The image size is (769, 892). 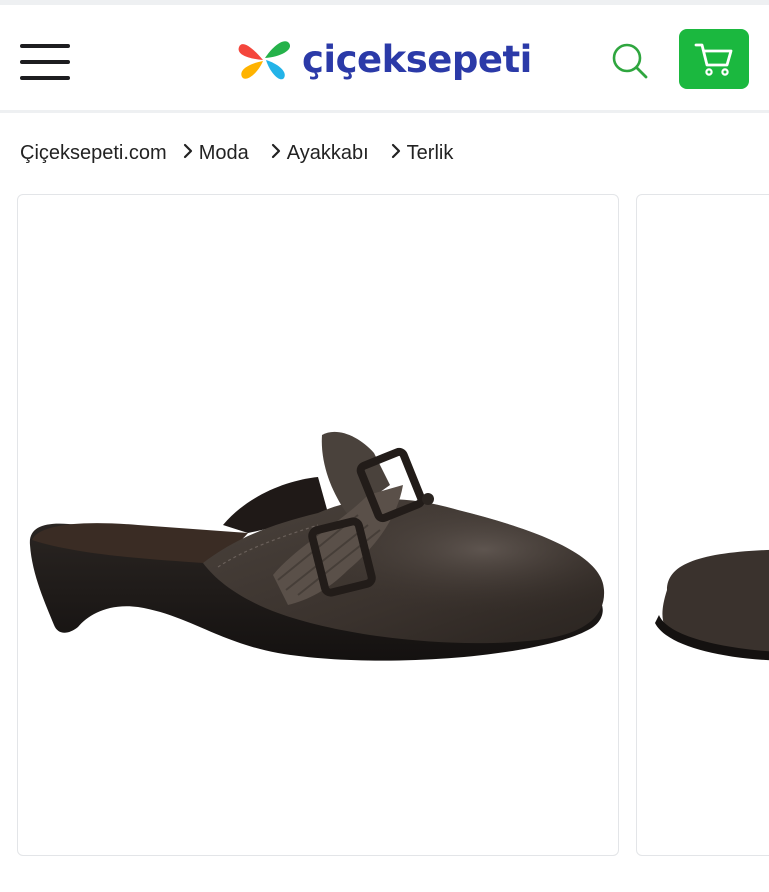 I want to click on breadcrumb-item-ayakkabi: Ayakkabı, so click(x=328, y=153).